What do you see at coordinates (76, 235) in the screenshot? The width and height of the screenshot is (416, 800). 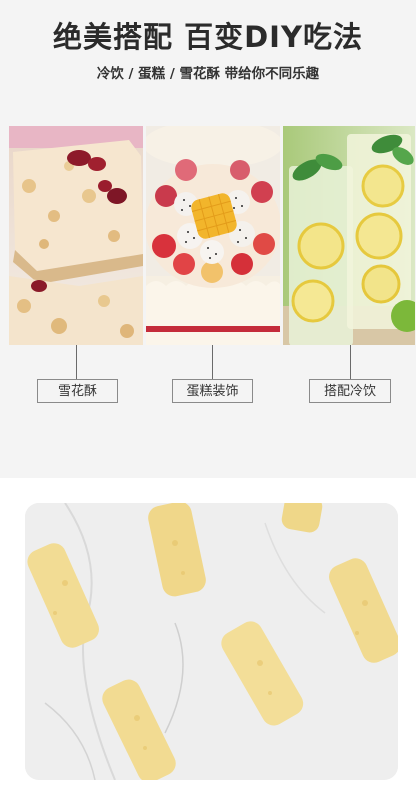 I see `nougat-photo` at bounding box center [76, 235].